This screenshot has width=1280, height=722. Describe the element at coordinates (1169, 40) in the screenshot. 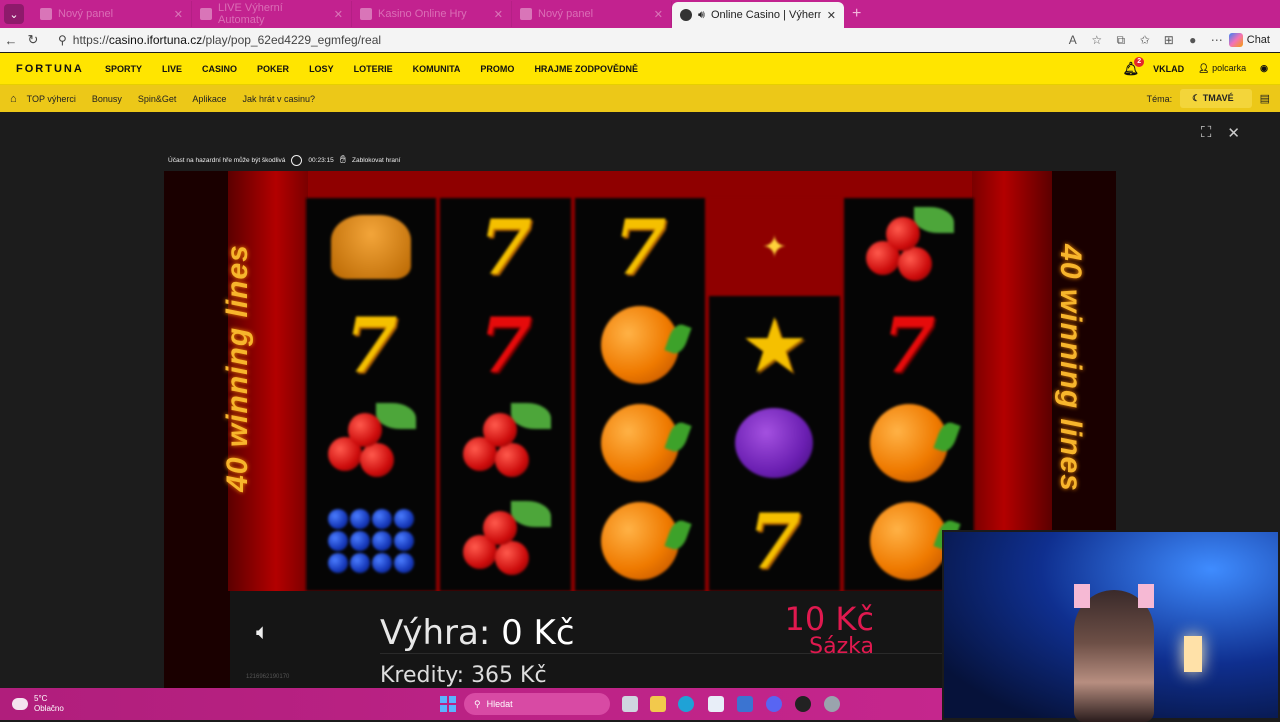

I see `collections-icon: ⊞` at that location.